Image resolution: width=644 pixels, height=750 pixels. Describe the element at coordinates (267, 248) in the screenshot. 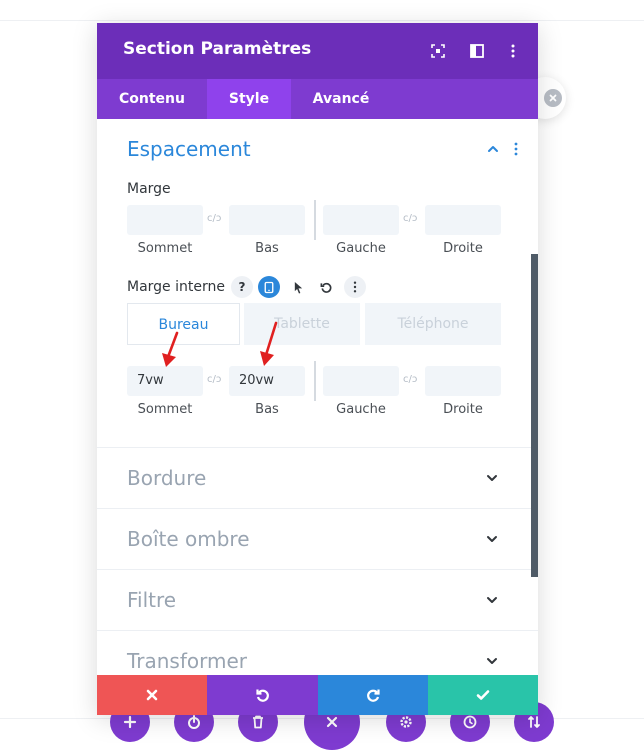

I see `margin-bottom-label: Bas` at that location.